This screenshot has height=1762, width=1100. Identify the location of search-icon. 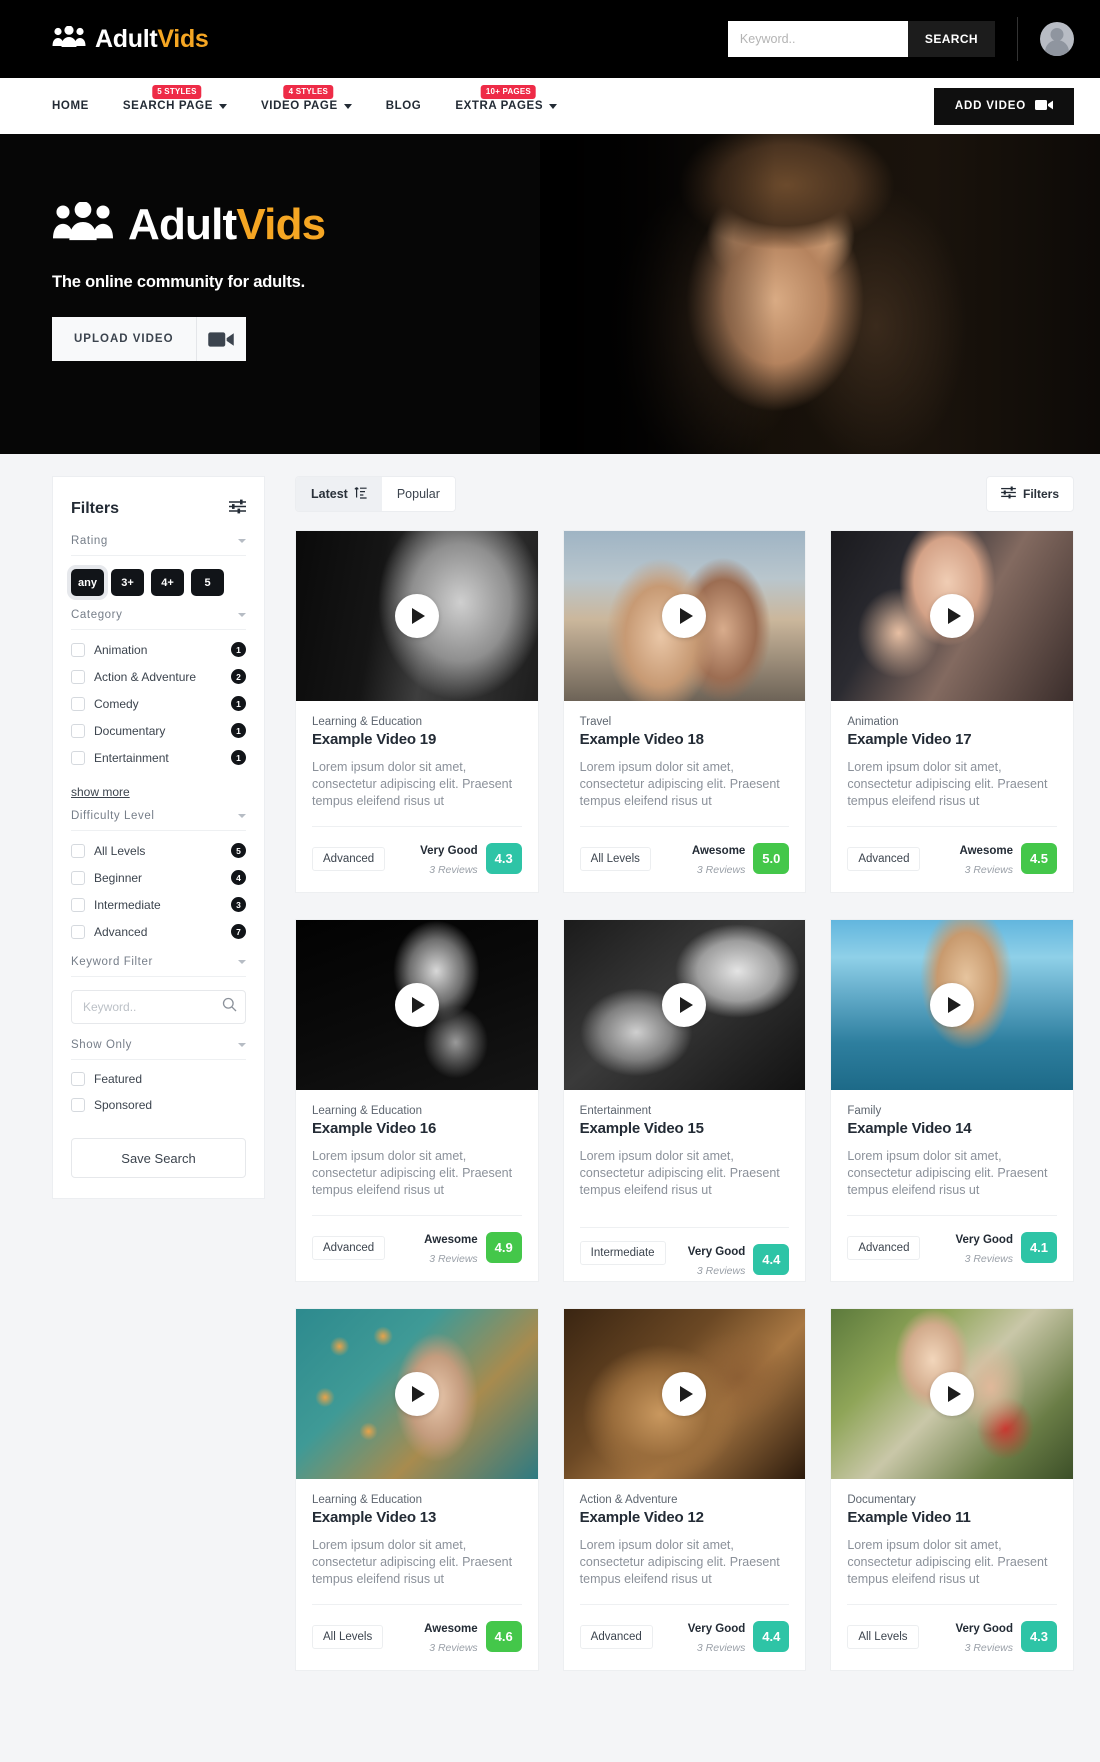
(229, 1007).